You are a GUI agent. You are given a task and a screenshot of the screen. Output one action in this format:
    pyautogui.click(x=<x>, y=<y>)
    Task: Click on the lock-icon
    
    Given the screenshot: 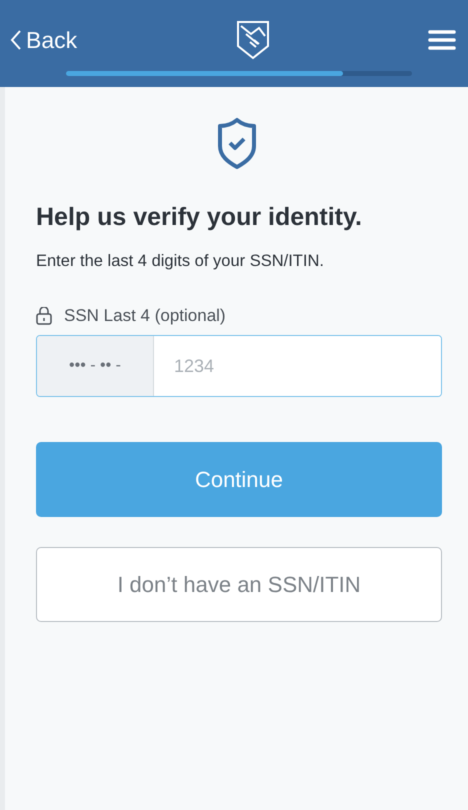 What is the action you would take?
    pyautogui.click(x=44, y=316)
    